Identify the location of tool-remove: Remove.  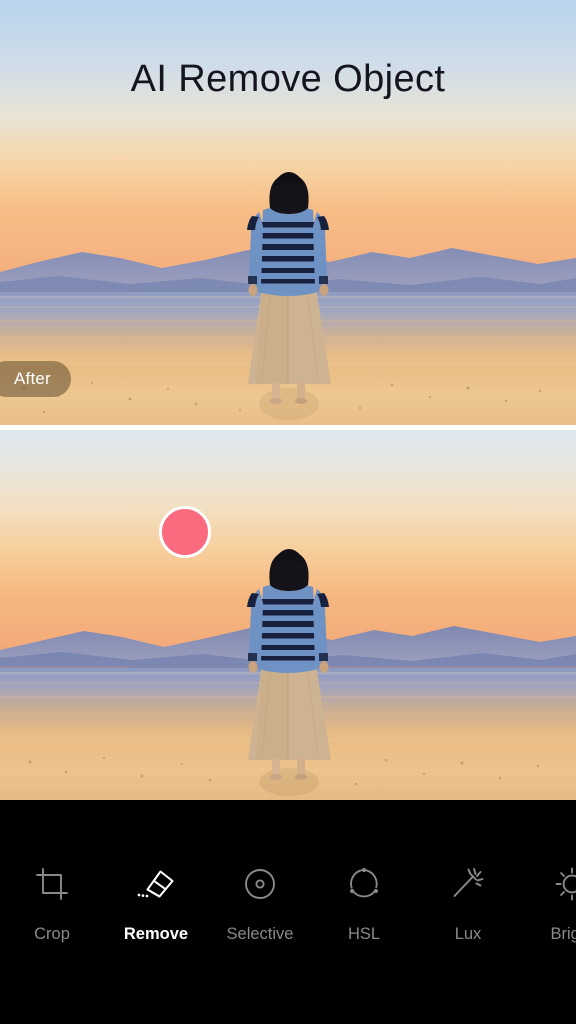
(156, 900).